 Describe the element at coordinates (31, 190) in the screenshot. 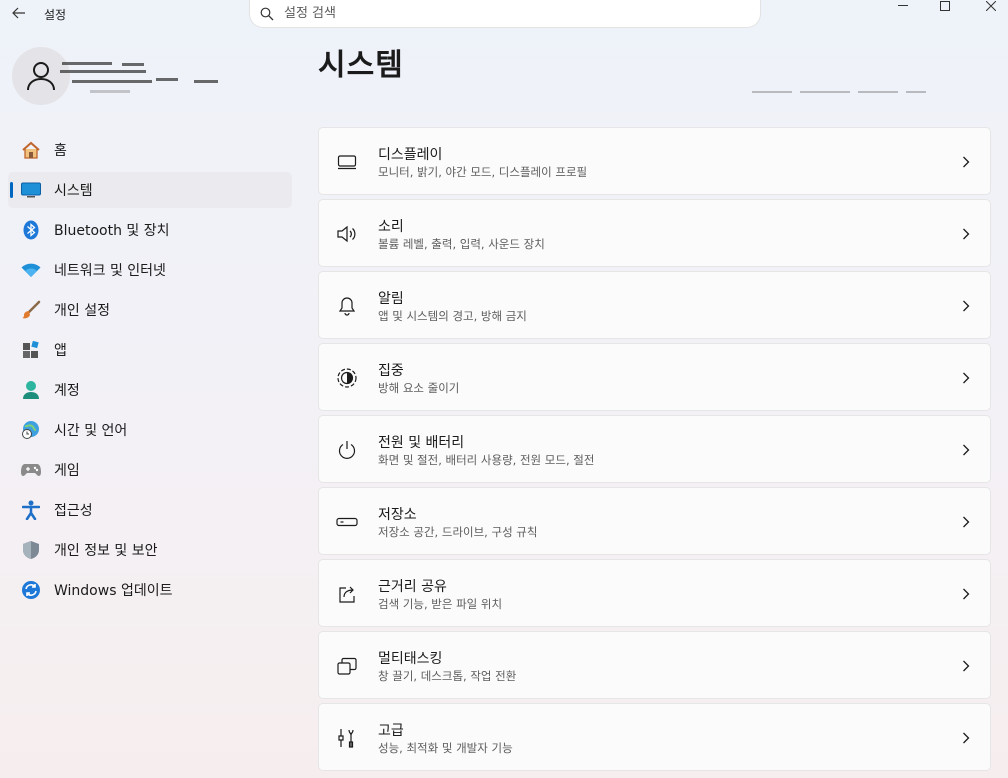

I see `system-icon` at that location.